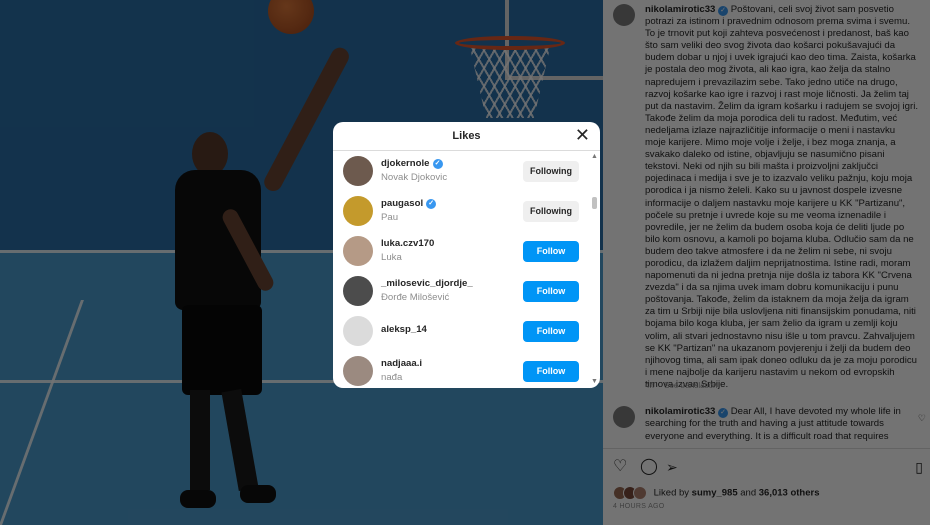  What do you see at coordinates (405, 163) in the screenshot?
I see `username: djokernole` at bounding box center [405, 163].